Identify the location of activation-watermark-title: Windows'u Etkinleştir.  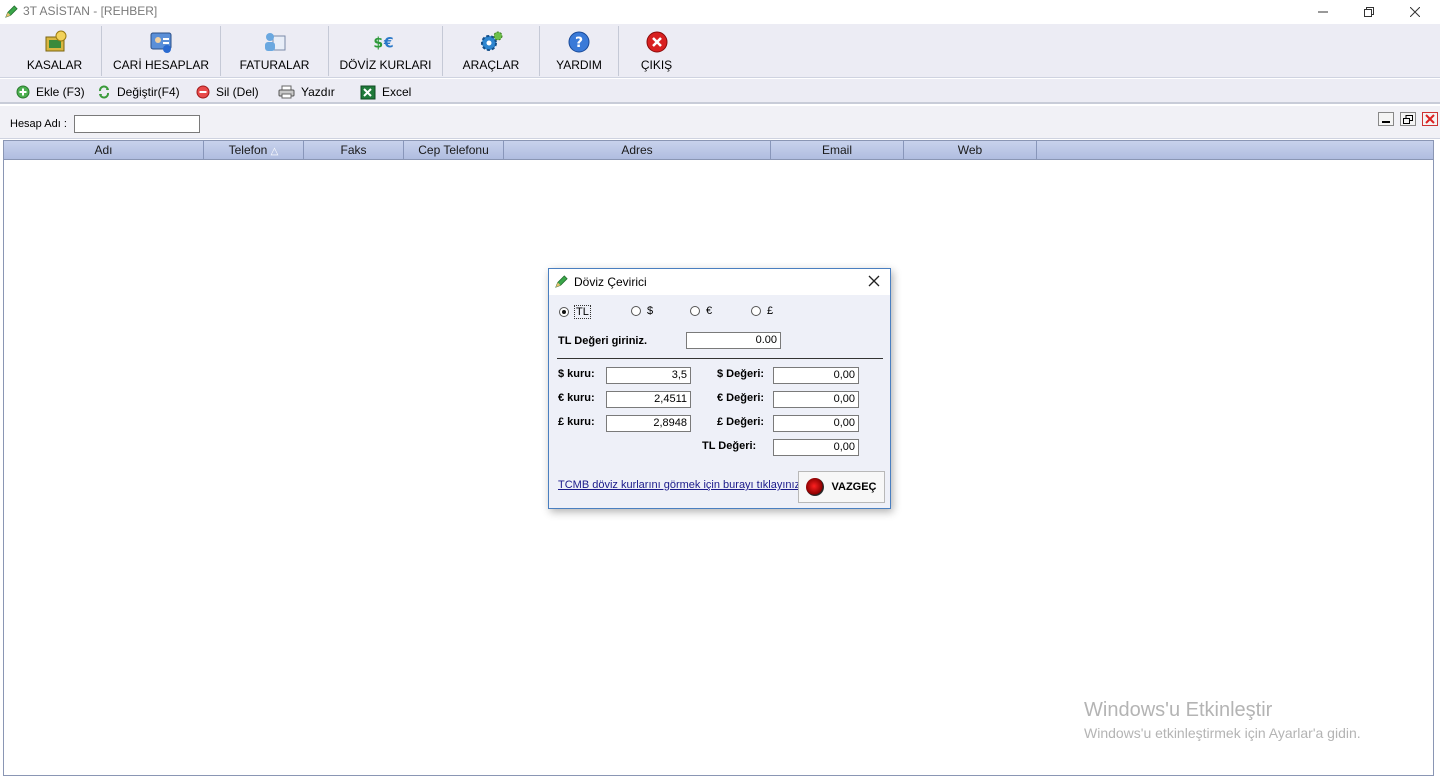
(1178, 710).